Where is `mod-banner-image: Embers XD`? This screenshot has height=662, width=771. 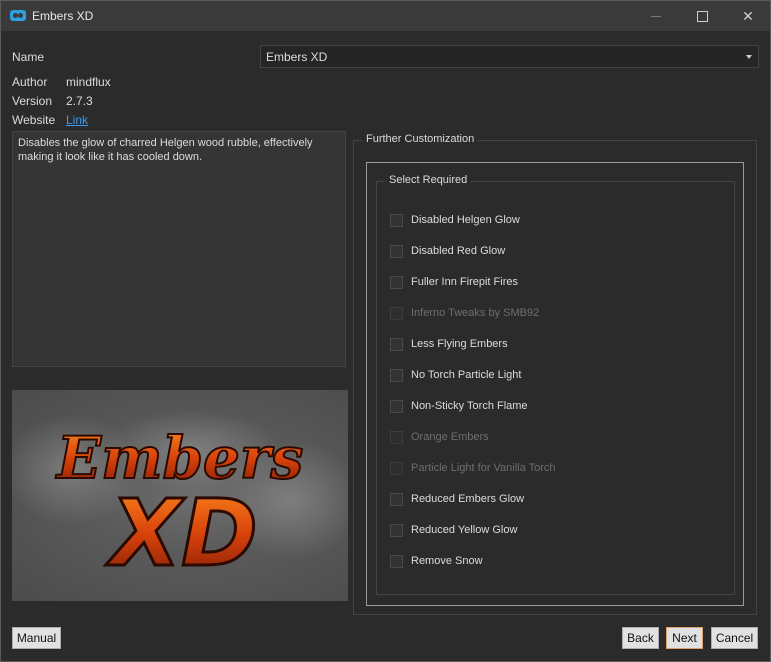
mod-banner-image: Embers XD is located at coordinates (180, 495).